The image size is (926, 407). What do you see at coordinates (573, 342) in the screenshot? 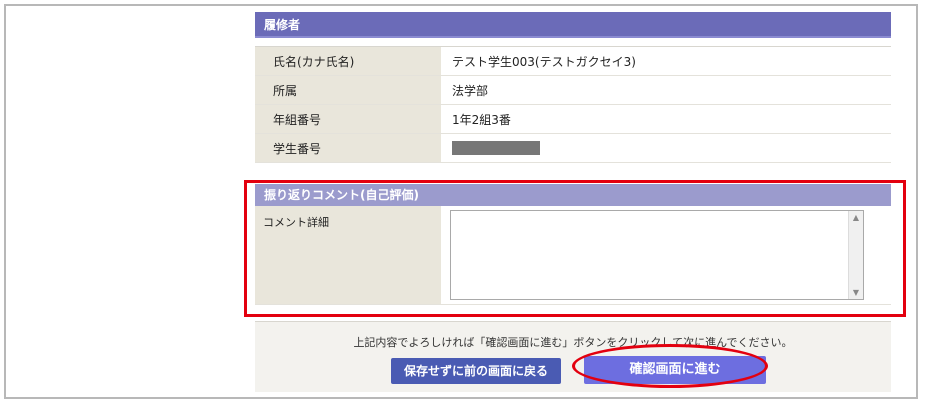
I see `instruction-text: 上記内容でよろしければ「確認画面に進む」ボタンをクリックして次に進んでください。` at bounding box center [573, 342].